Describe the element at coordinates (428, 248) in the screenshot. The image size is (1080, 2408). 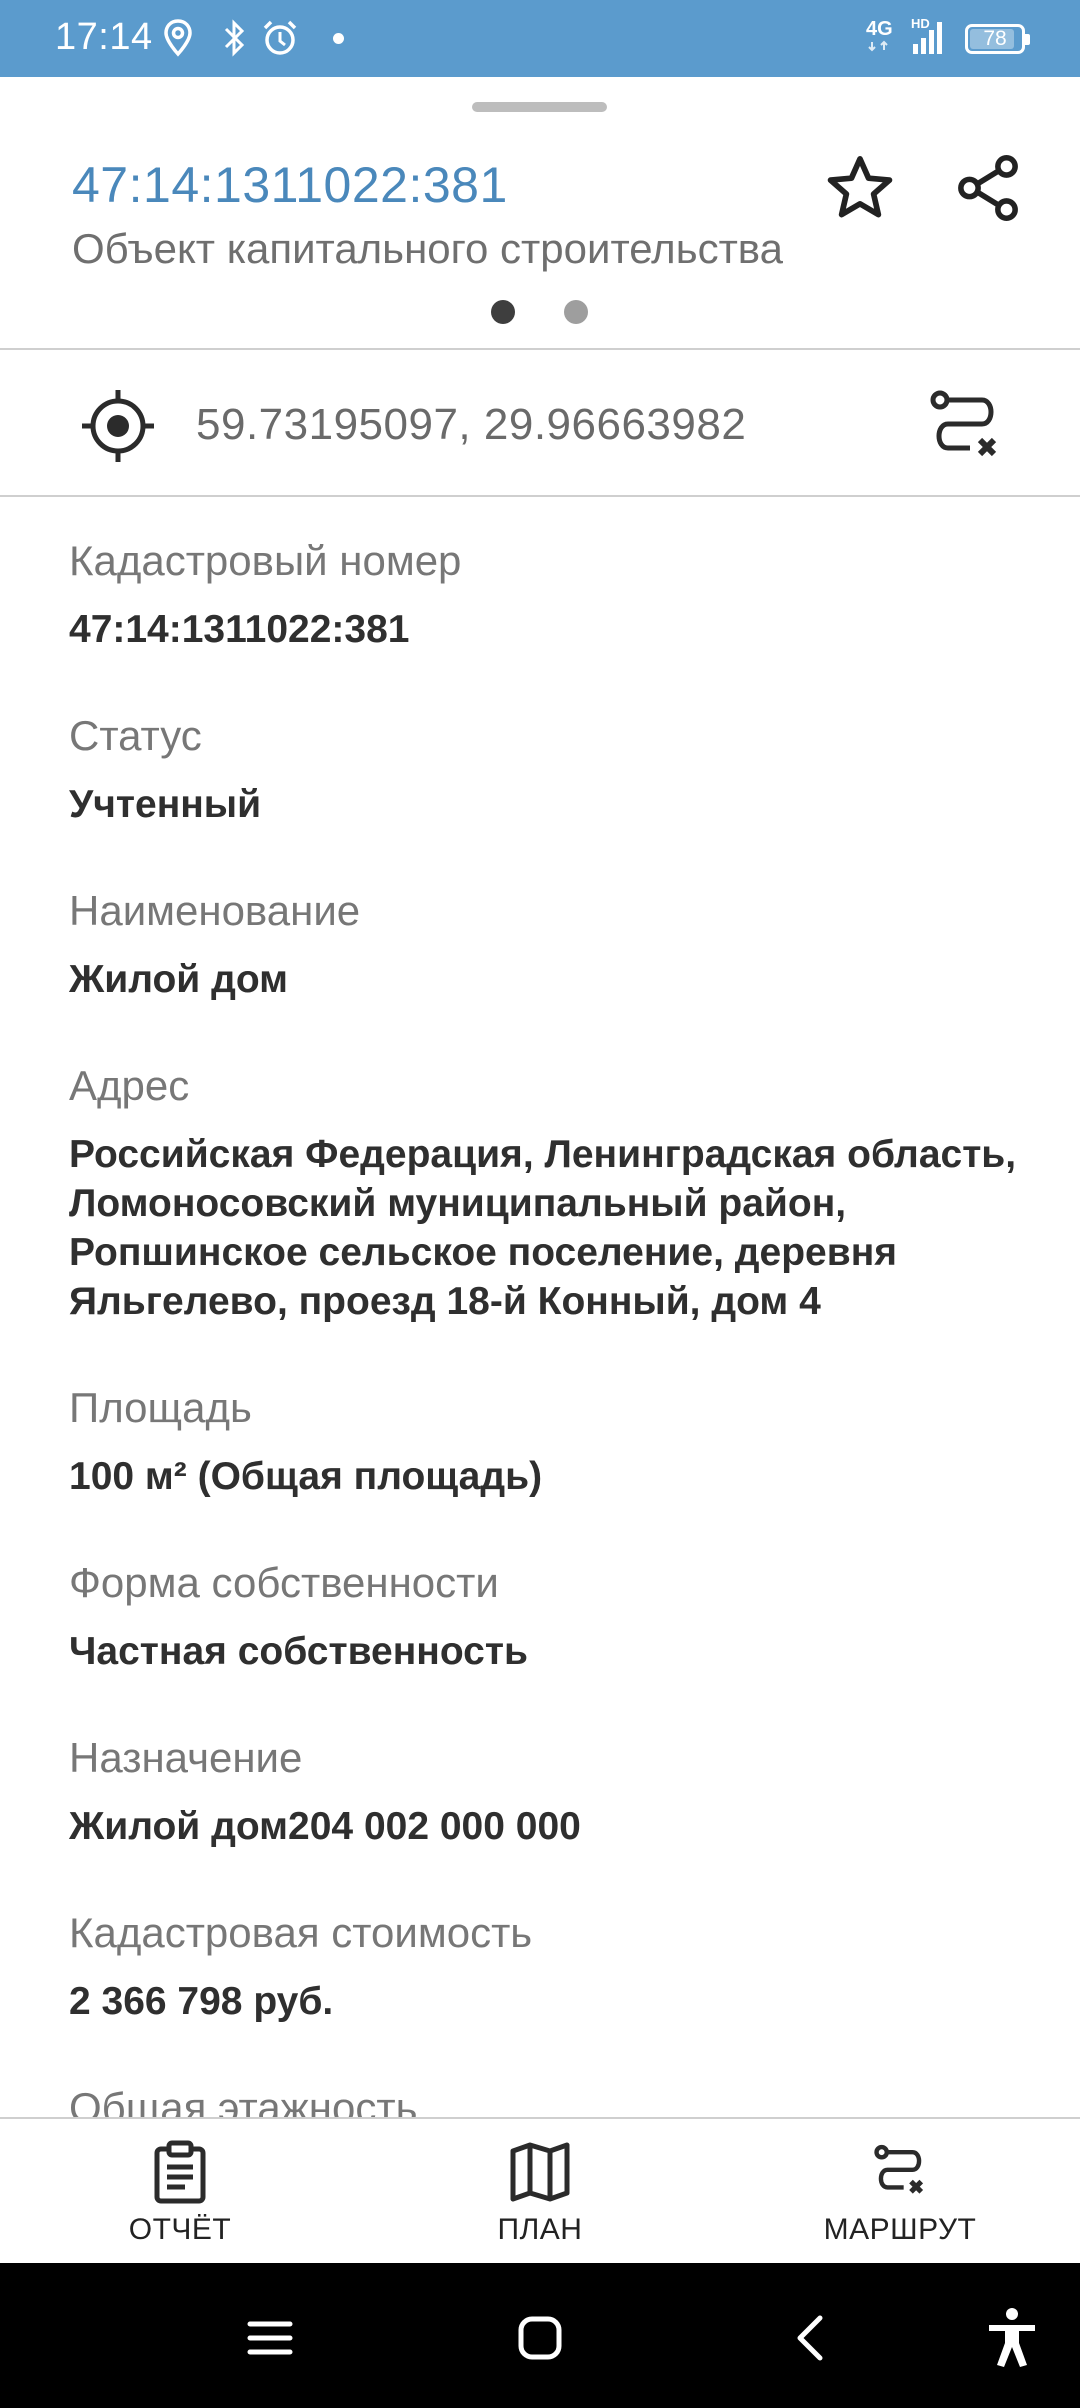
I see `object-type-subtitle: Объект капитального строительства` at that location.